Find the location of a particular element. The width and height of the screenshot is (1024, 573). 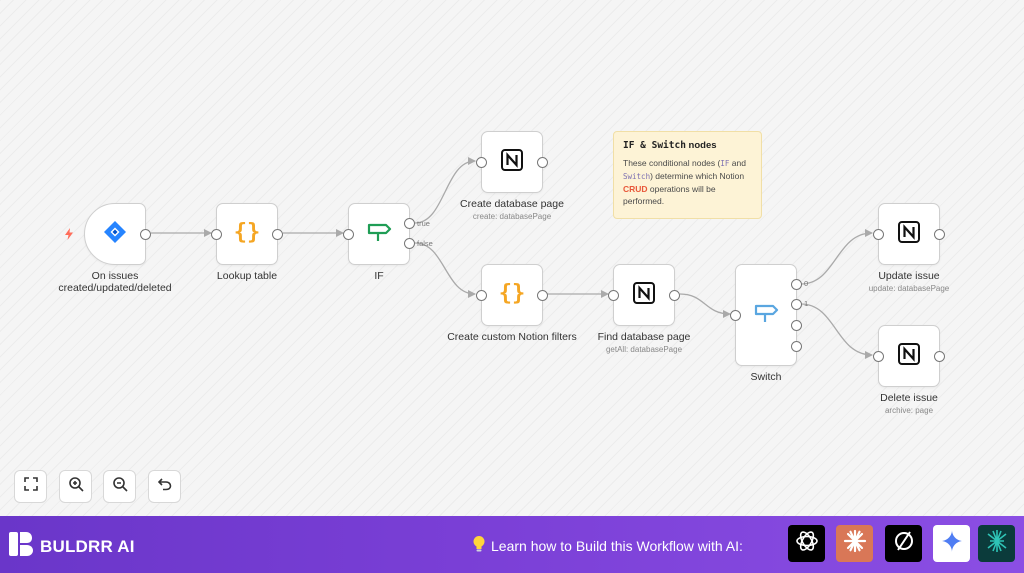

node-label: Lookup table is located at coordinates (247, 276).